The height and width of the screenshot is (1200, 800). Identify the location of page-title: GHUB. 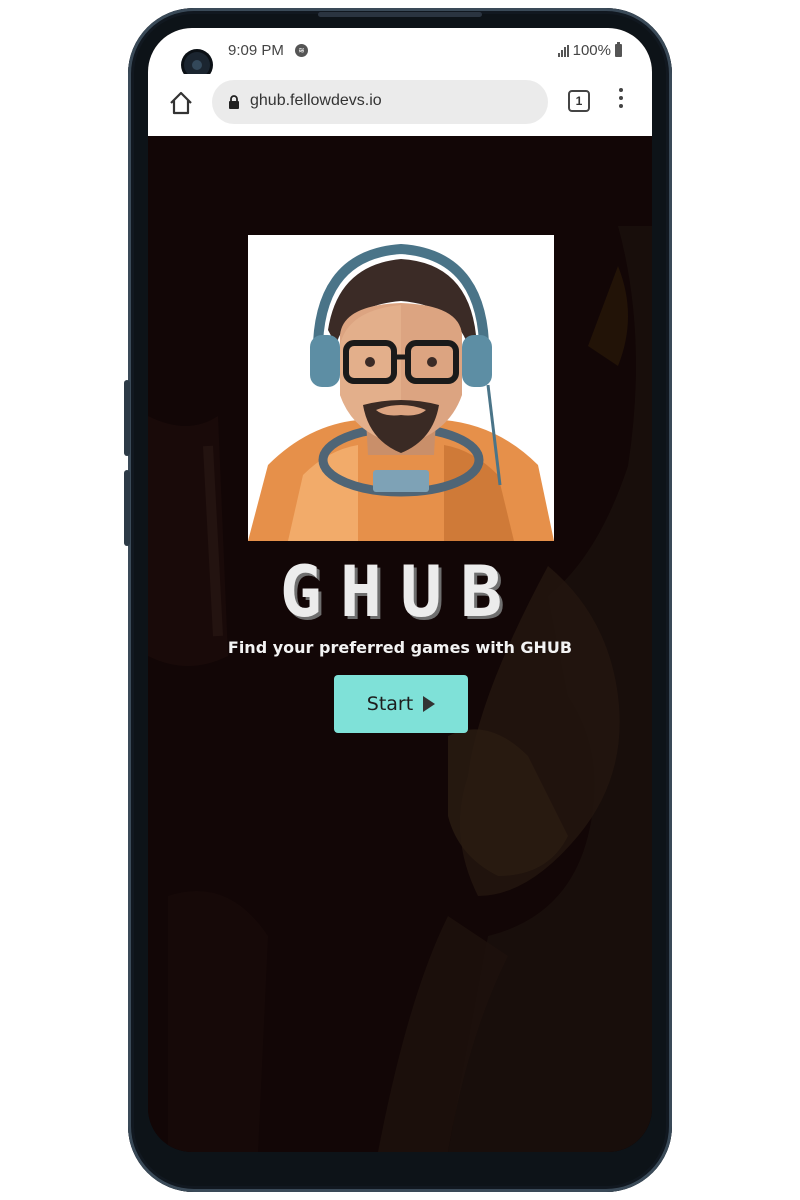
(400, 592).